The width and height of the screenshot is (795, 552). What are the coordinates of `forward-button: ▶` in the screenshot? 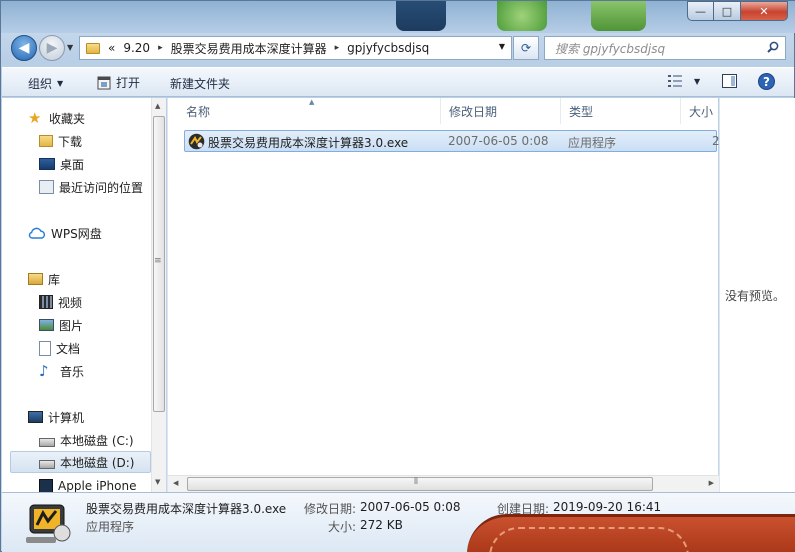 It's located at (52, 48).